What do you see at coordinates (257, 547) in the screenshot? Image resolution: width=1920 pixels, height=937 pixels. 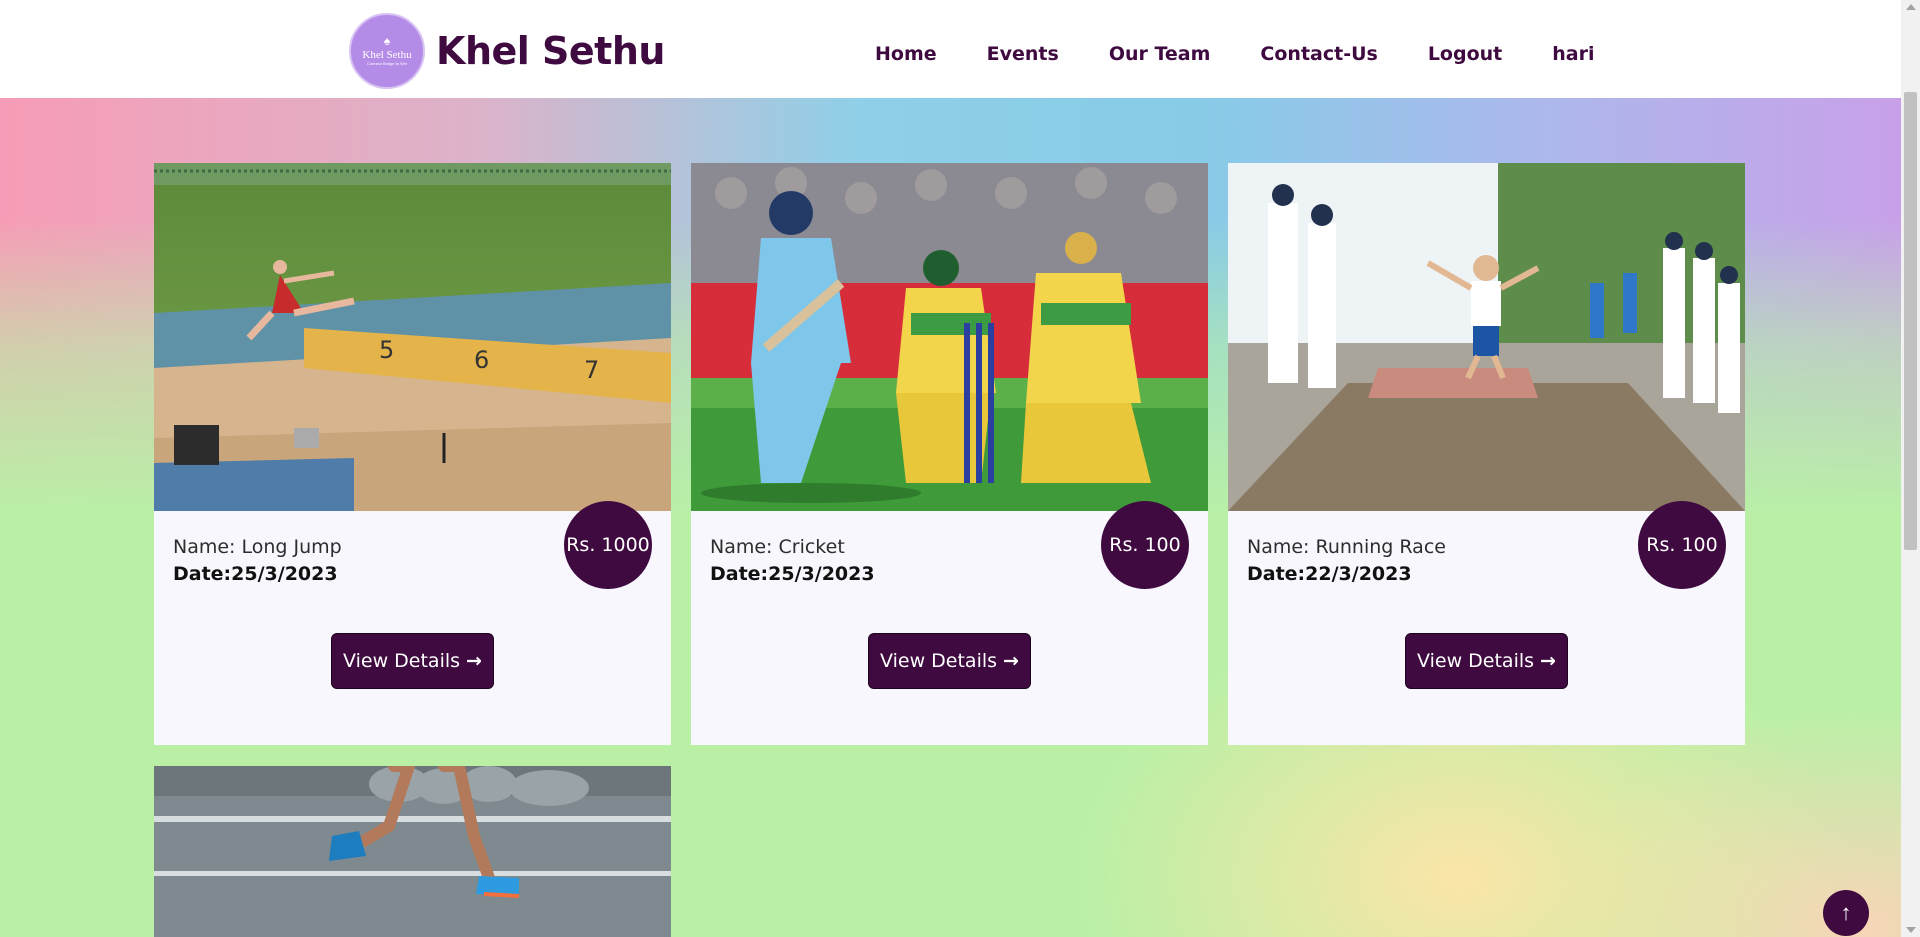 I see `event-name: Name: Long Jump` at bounding box center [257, 547].